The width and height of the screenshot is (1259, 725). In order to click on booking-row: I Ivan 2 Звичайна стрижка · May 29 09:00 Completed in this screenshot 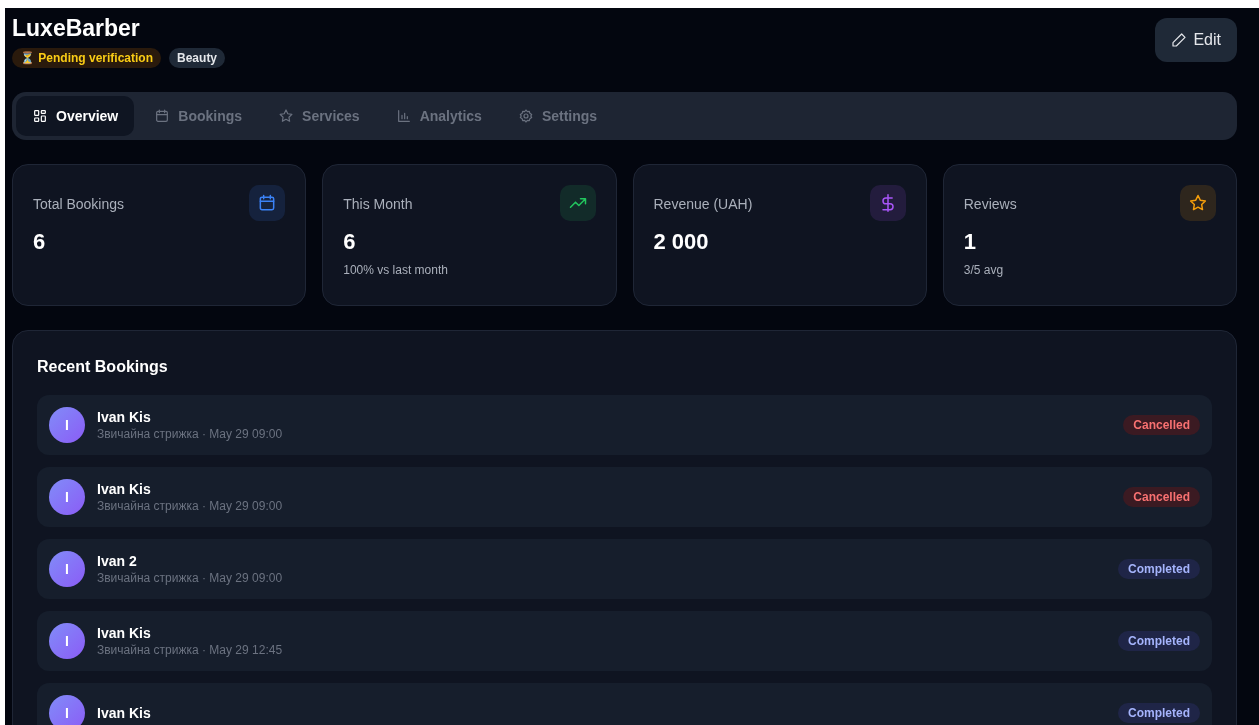, I will do `click(624, 569)`.